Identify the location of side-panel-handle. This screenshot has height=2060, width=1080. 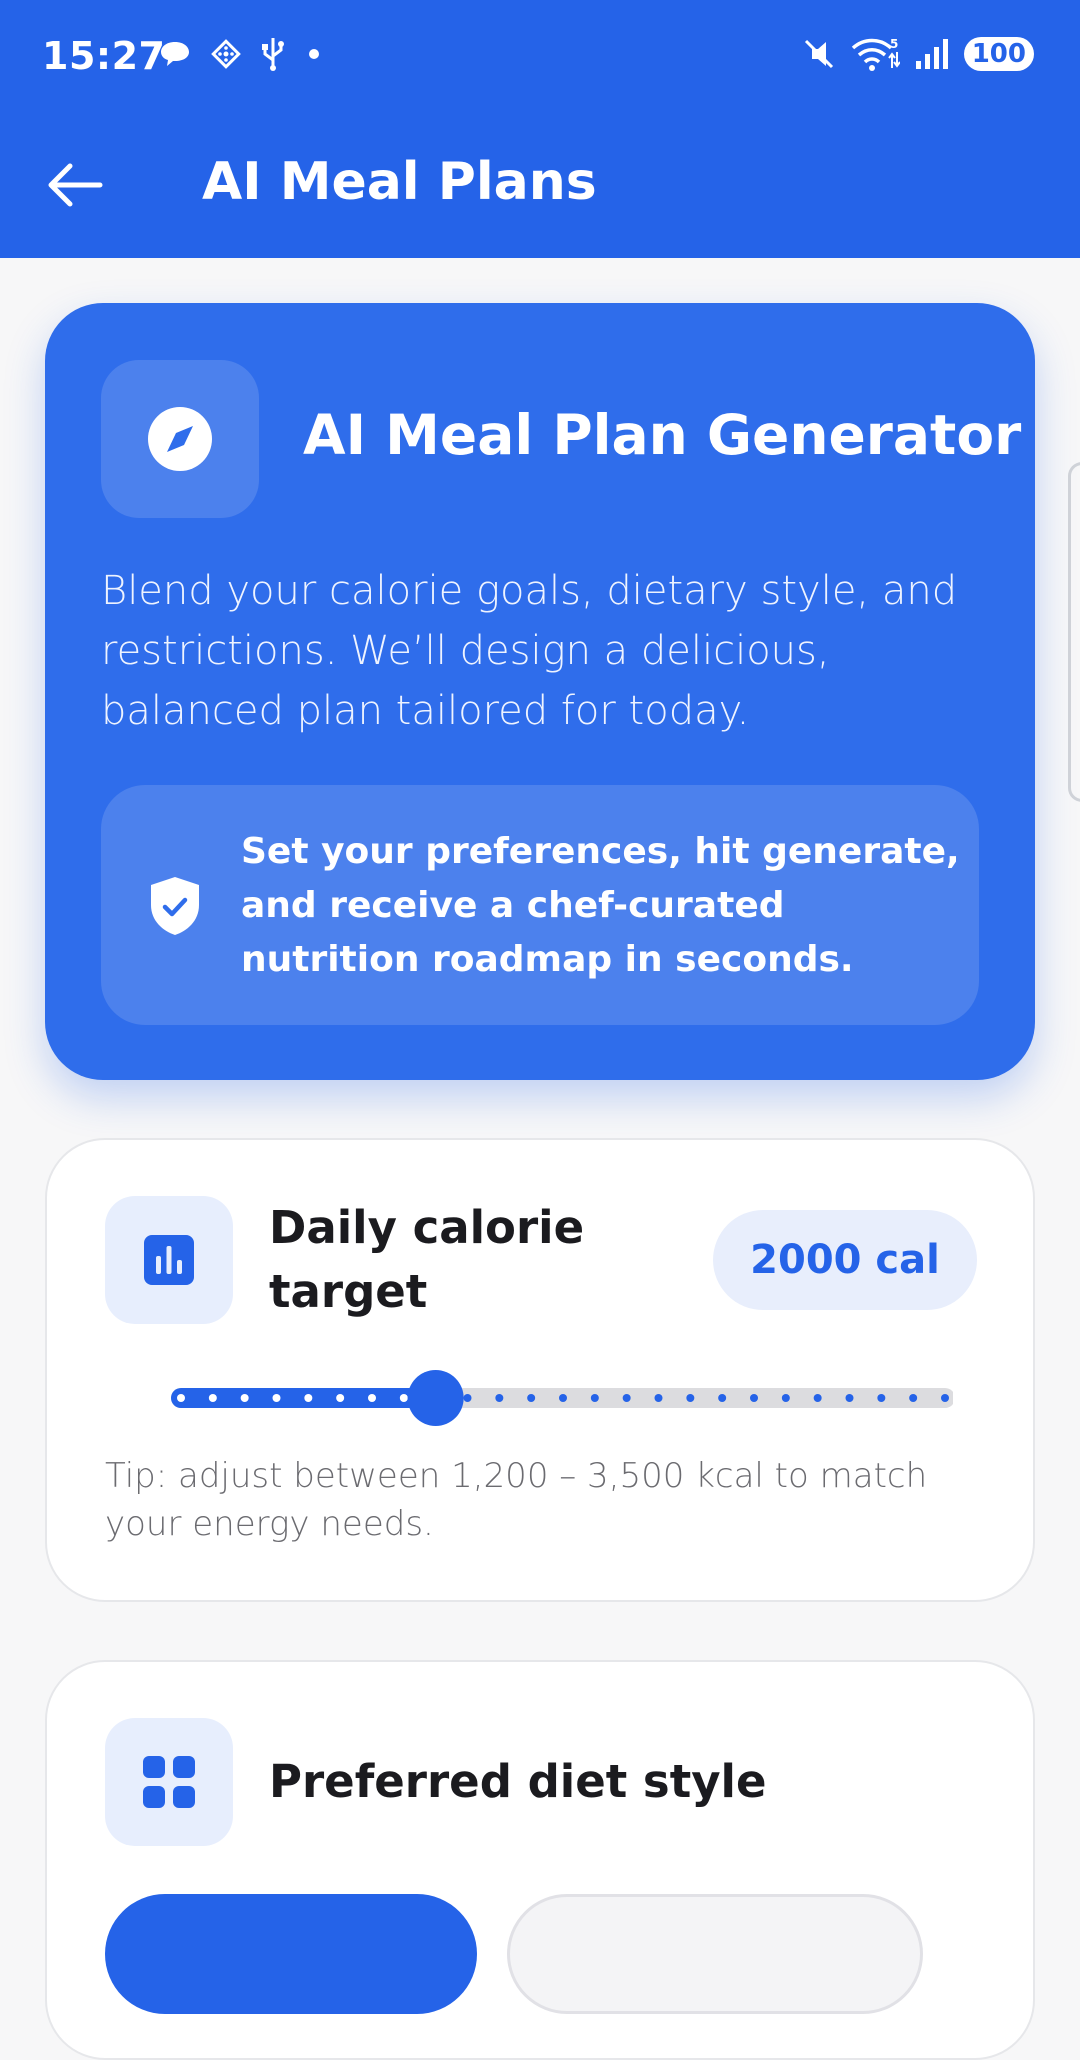
(1074, 632).